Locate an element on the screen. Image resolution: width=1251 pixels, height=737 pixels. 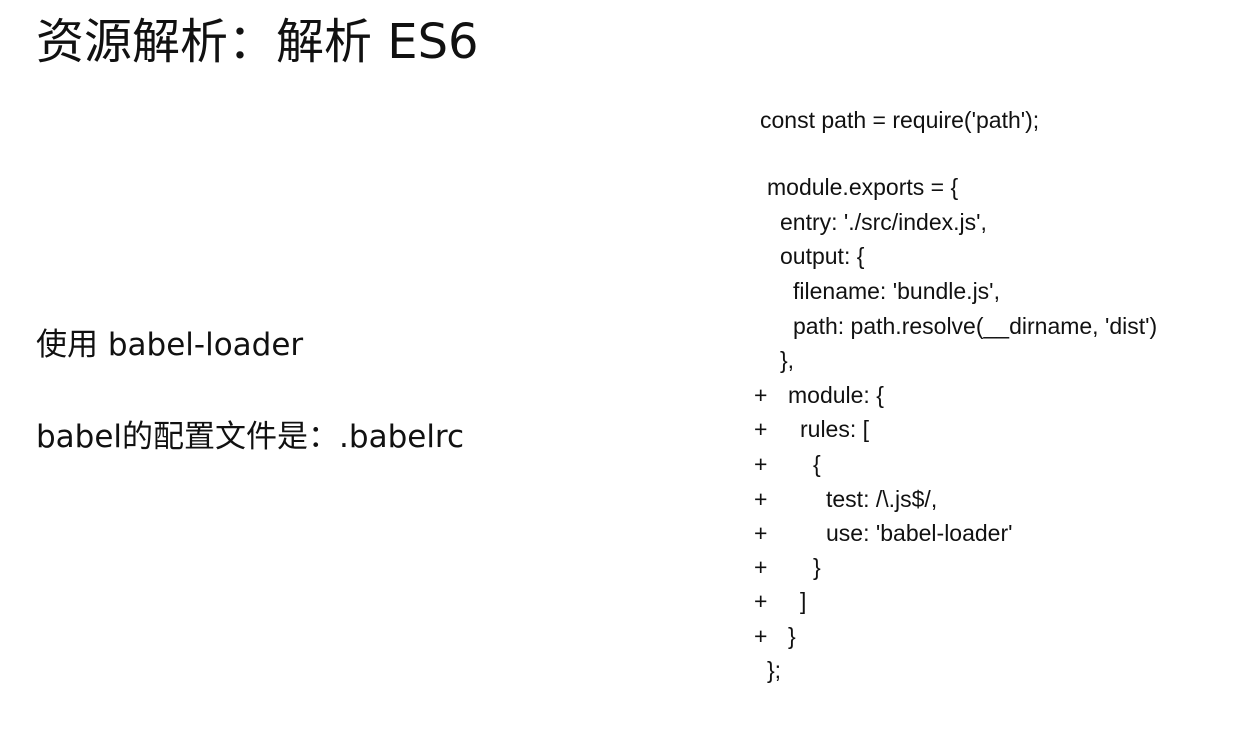
bullet-babel-loader: 使用 babel-loader is located at coordinates (170, 345).